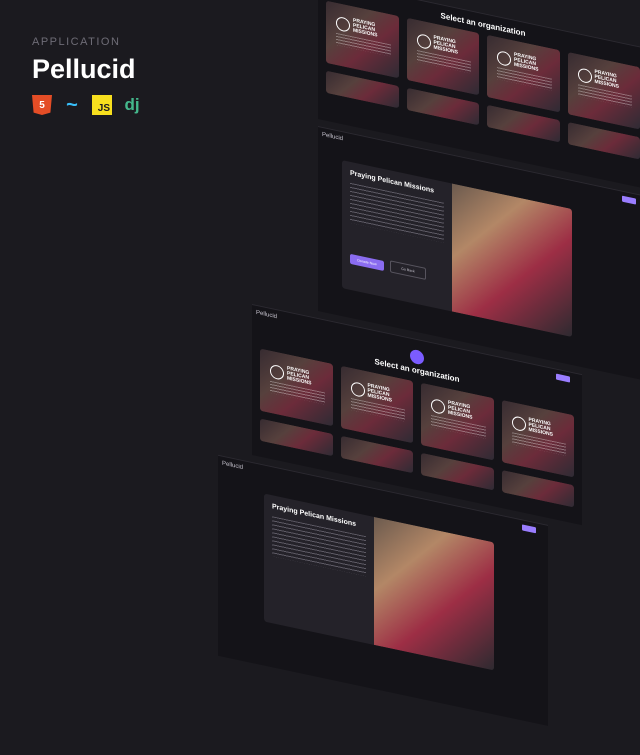  Describe the element at coordinates (87, 105) in the screenshot. I see `tech-stack: 5 ~ JS dj` at that location.